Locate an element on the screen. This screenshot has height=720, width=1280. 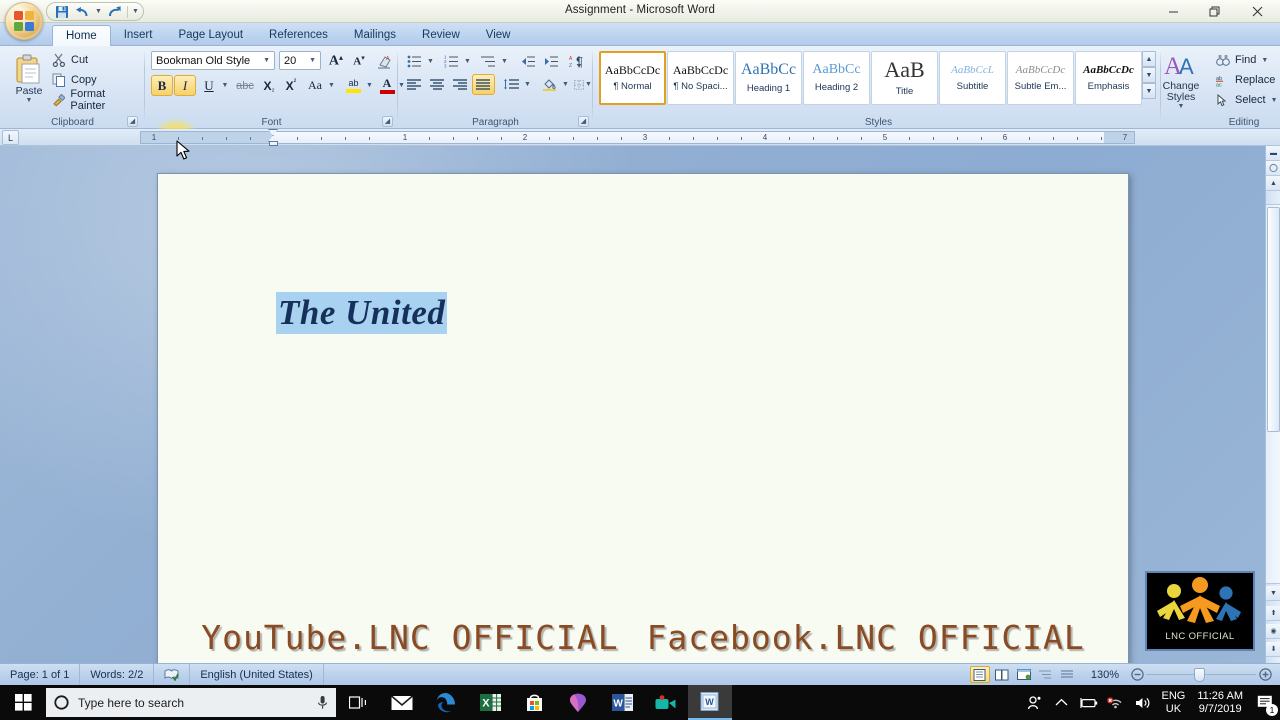
tab-references: References is located at coordinates (298, 34).